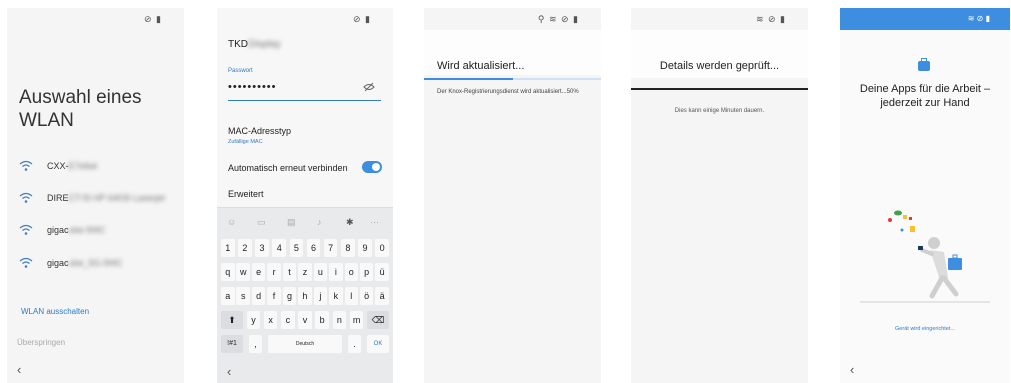 Image resolution: width=1011 pixels, height=383 pixels. What do you see at coordinates (296, 248) in the screenshot?
I see `key: 5` at bounding box center [296, 248].